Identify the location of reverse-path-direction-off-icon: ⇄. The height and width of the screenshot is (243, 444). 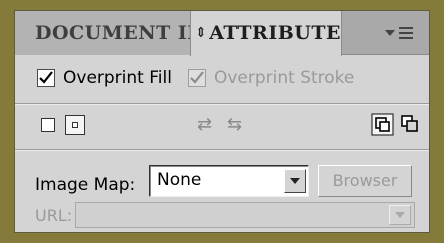
(204, 125).